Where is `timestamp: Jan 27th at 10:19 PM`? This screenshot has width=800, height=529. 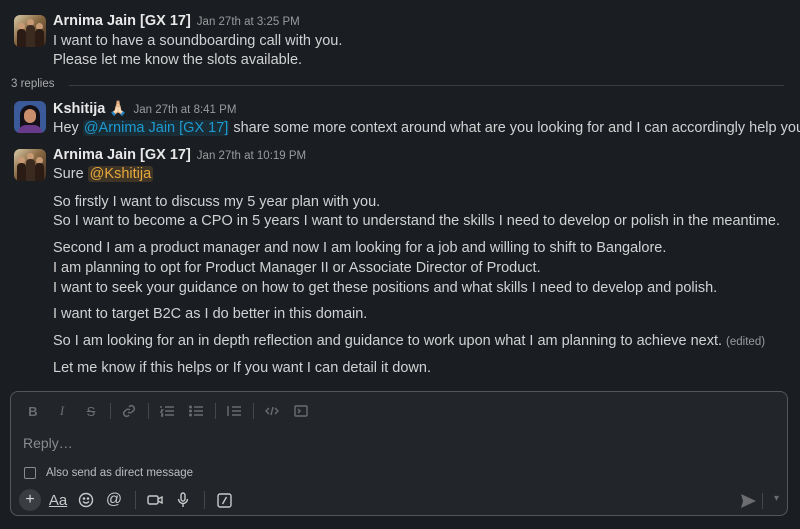 timestamp: Jan 27th at 10:19 PM is located at coordinates (251, 156).